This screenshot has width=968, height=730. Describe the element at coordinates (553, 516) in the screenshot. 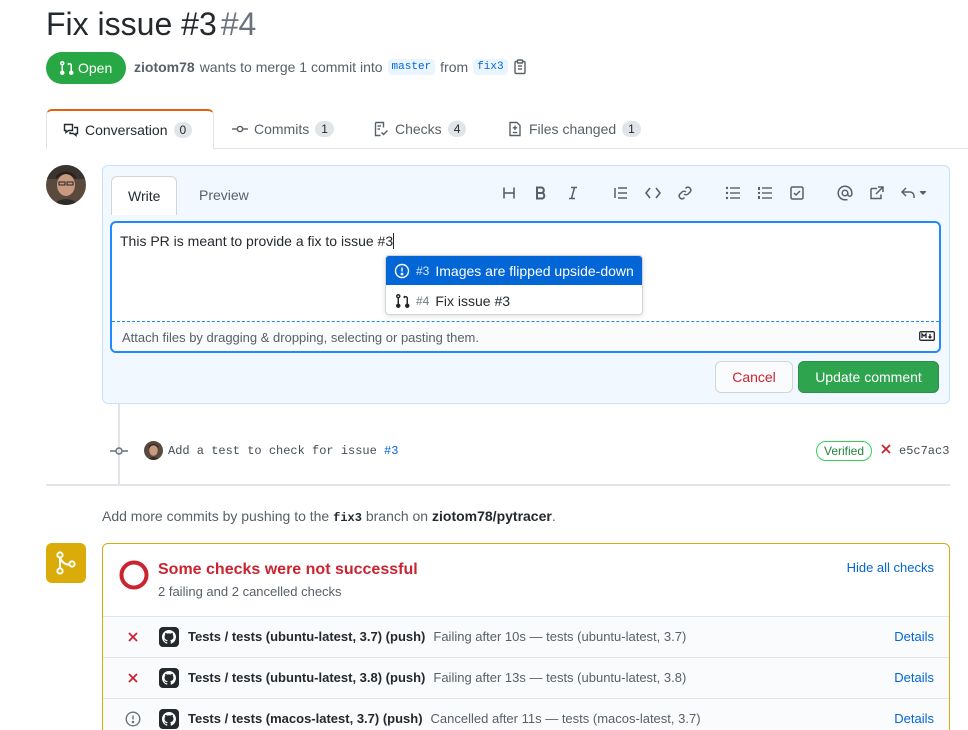

I see `push-note-after: .` at that location.